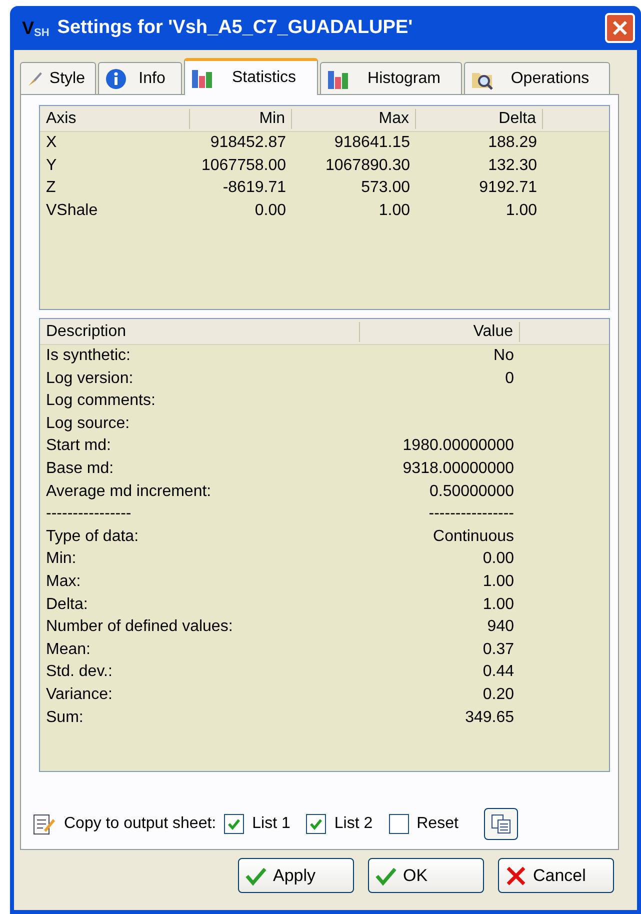  What do you see at coordinates (251, 76) in the screenshot?
I see `tab: Statistics` at bounding box center [251, 76].